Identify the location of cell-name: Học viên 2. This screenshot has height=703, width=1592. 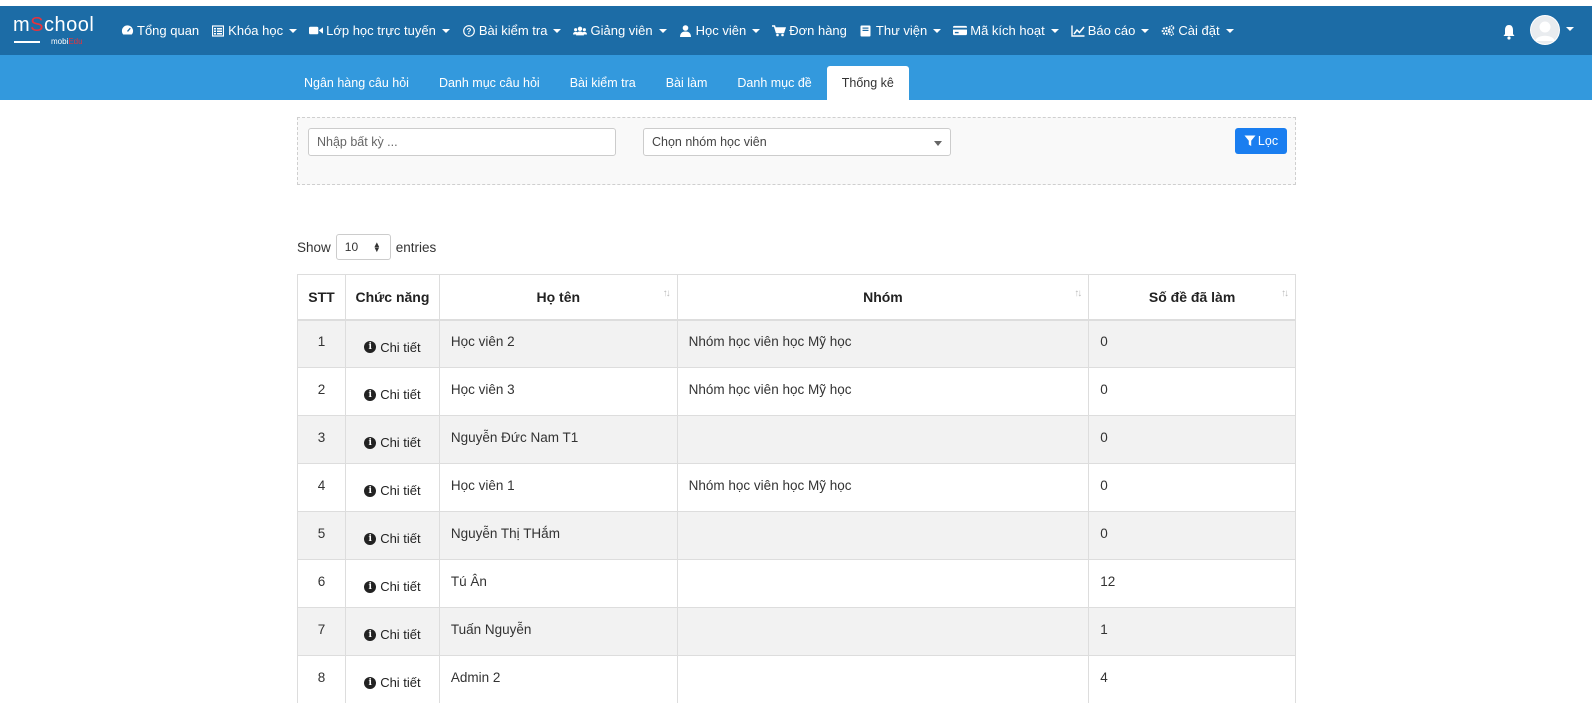
(558, 343).